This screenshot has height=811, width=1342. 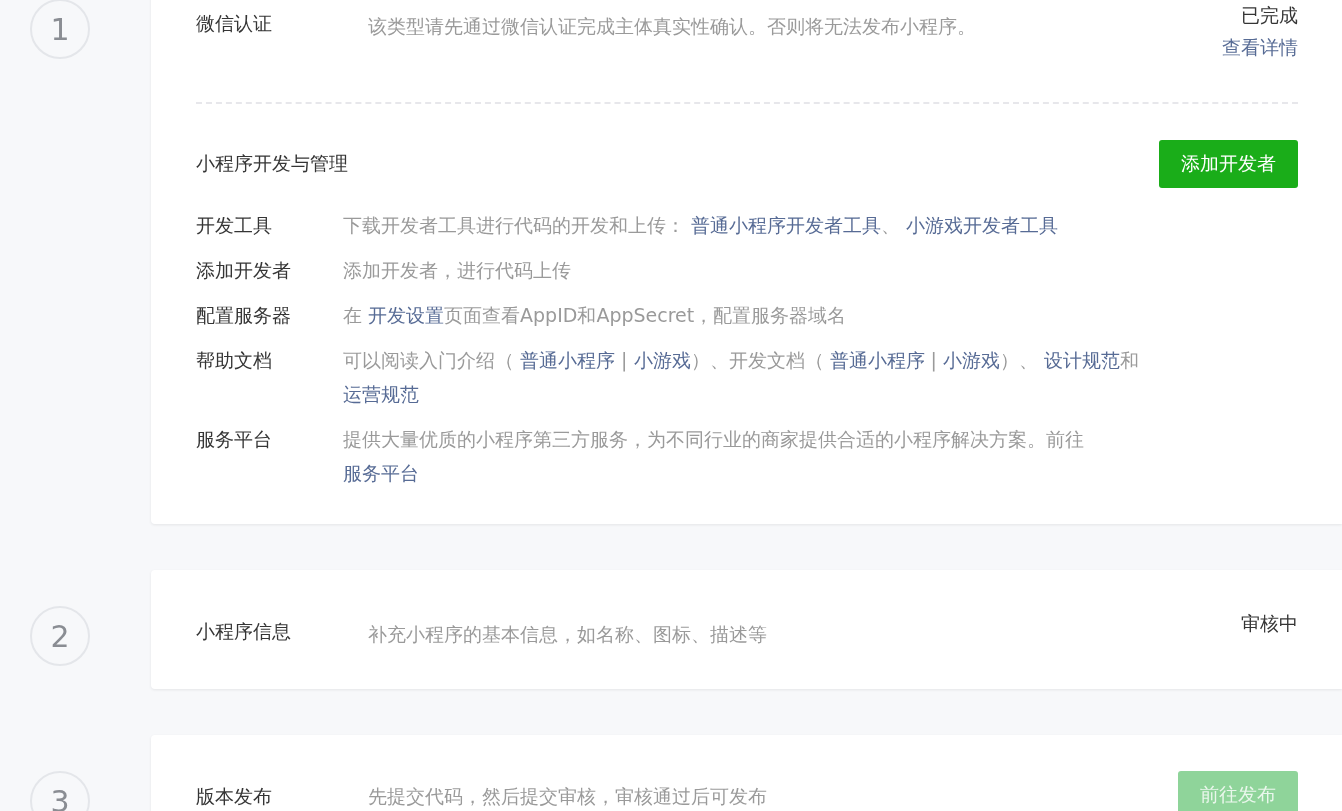 What do you see at coordinates (244, 270) in the screenshot?
I see `row-label: 添加开发者` at bounding box center [244, 270].